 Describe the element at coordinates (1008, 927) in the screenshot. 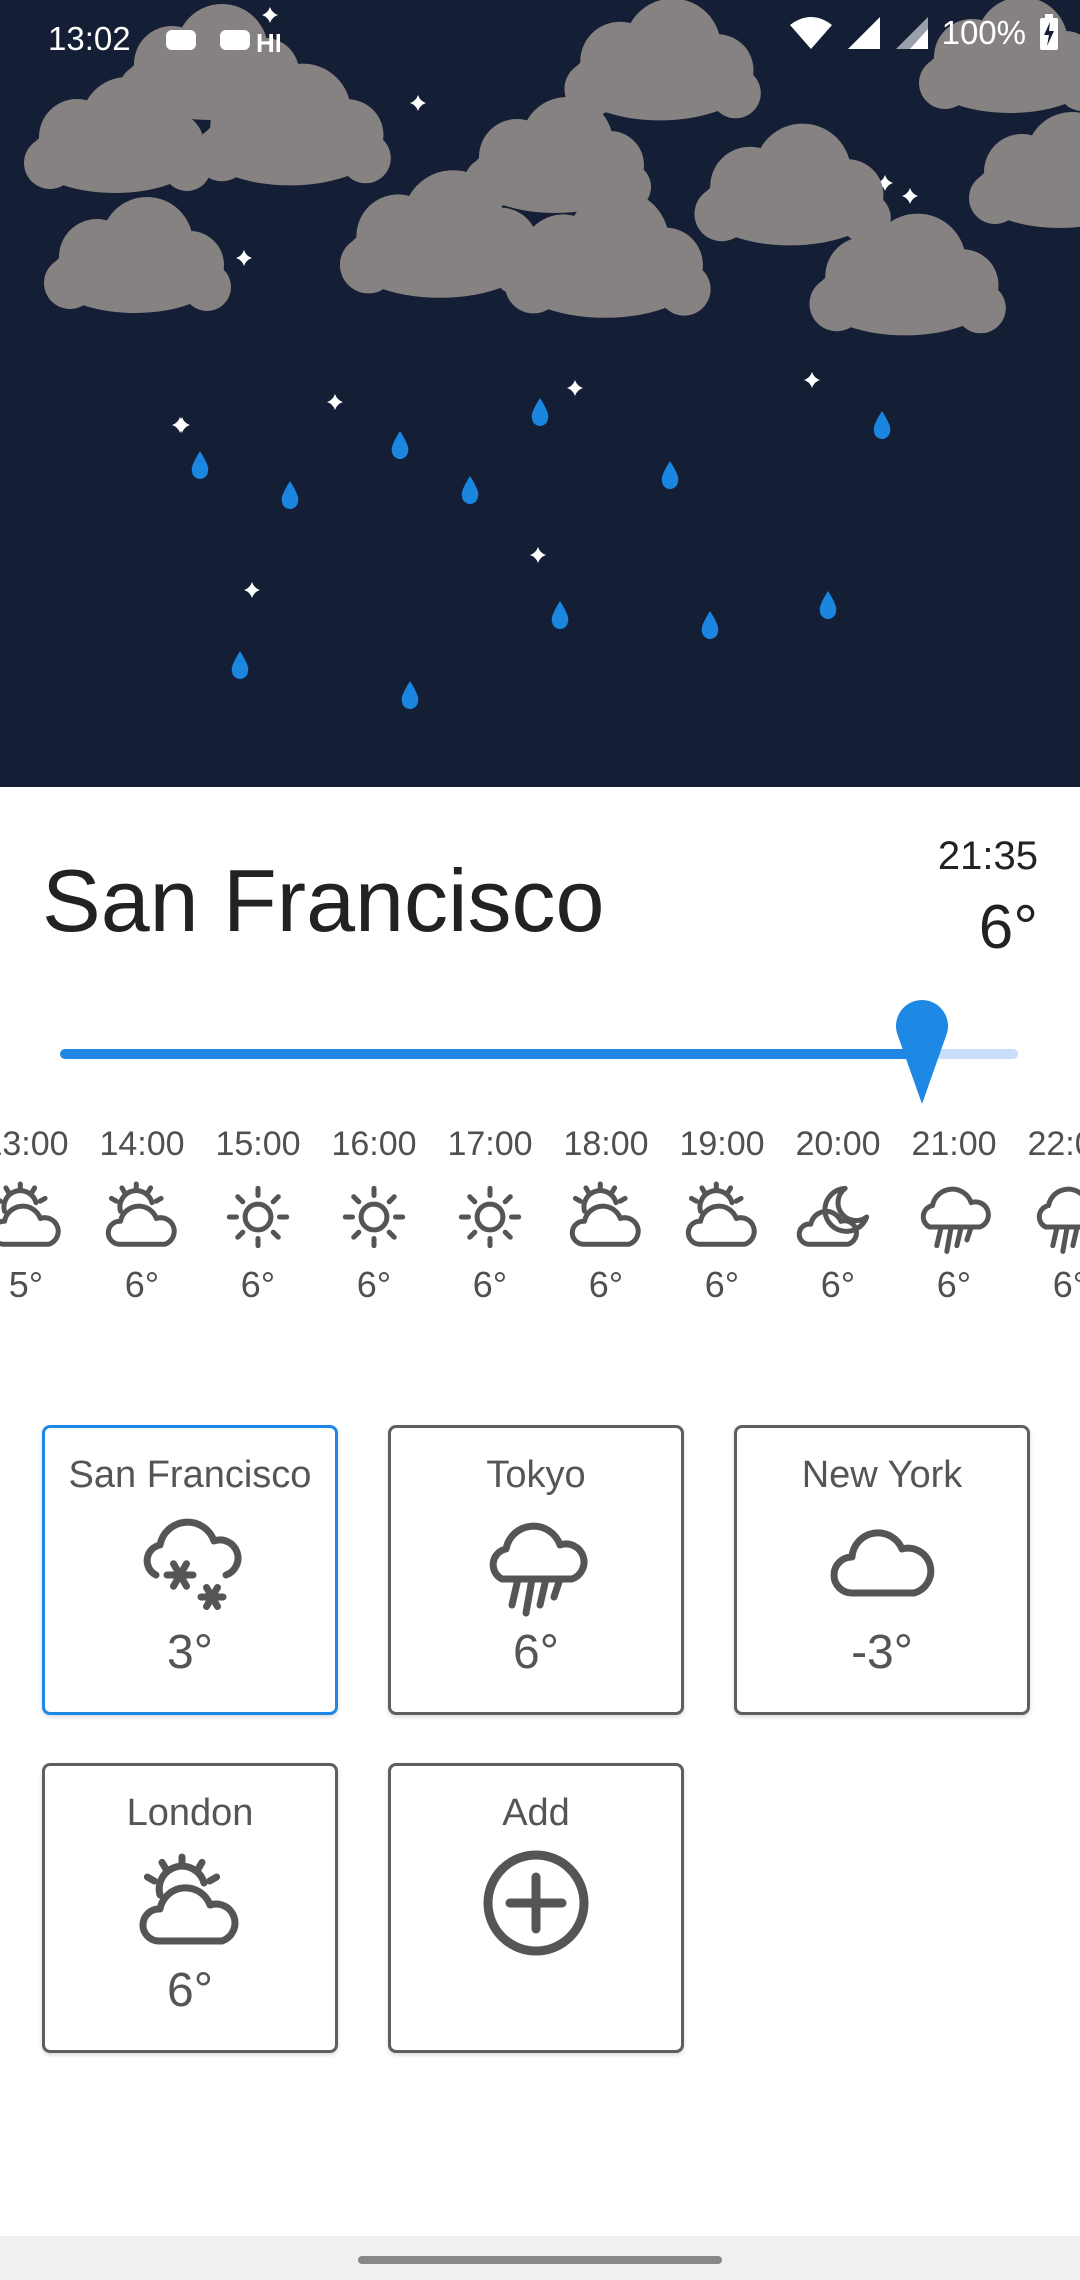

I see `current-temperature: 6°` at that location.